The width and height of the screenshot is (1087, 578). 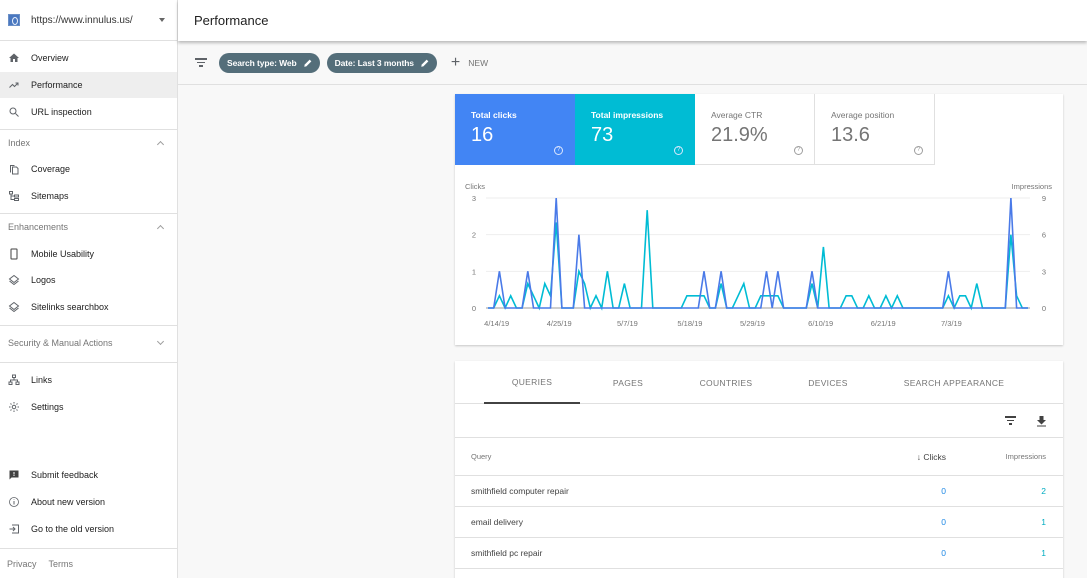 I want to click on section-header-enhancements: Enhancements, so click(x=88, y=227).